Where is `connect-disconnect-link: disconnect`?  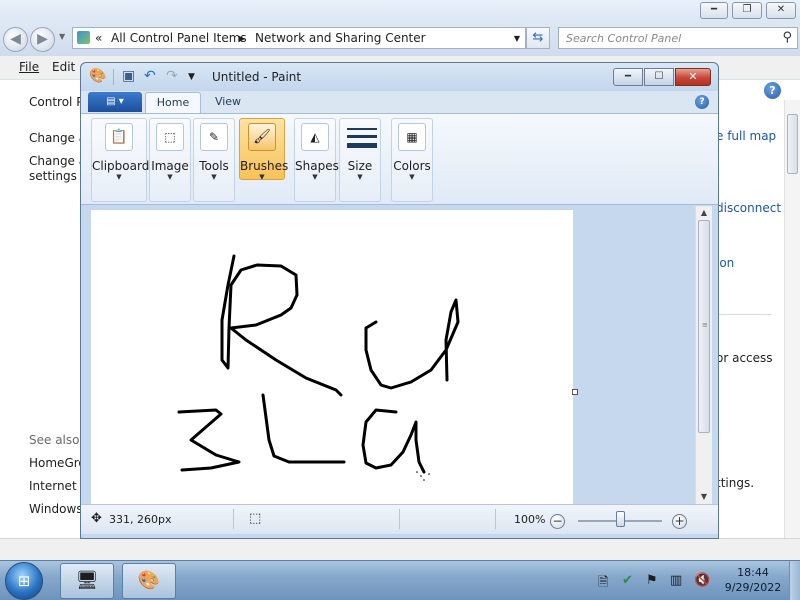
connect-disconnect-link: disconnect is located at coordinates (748, 208).